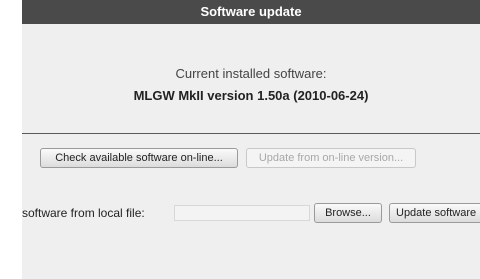  What do you see at coordinates (251, 73) in the screenshot?
I see `current-software-label: Current installed software:` at bounding box center [251, 73].